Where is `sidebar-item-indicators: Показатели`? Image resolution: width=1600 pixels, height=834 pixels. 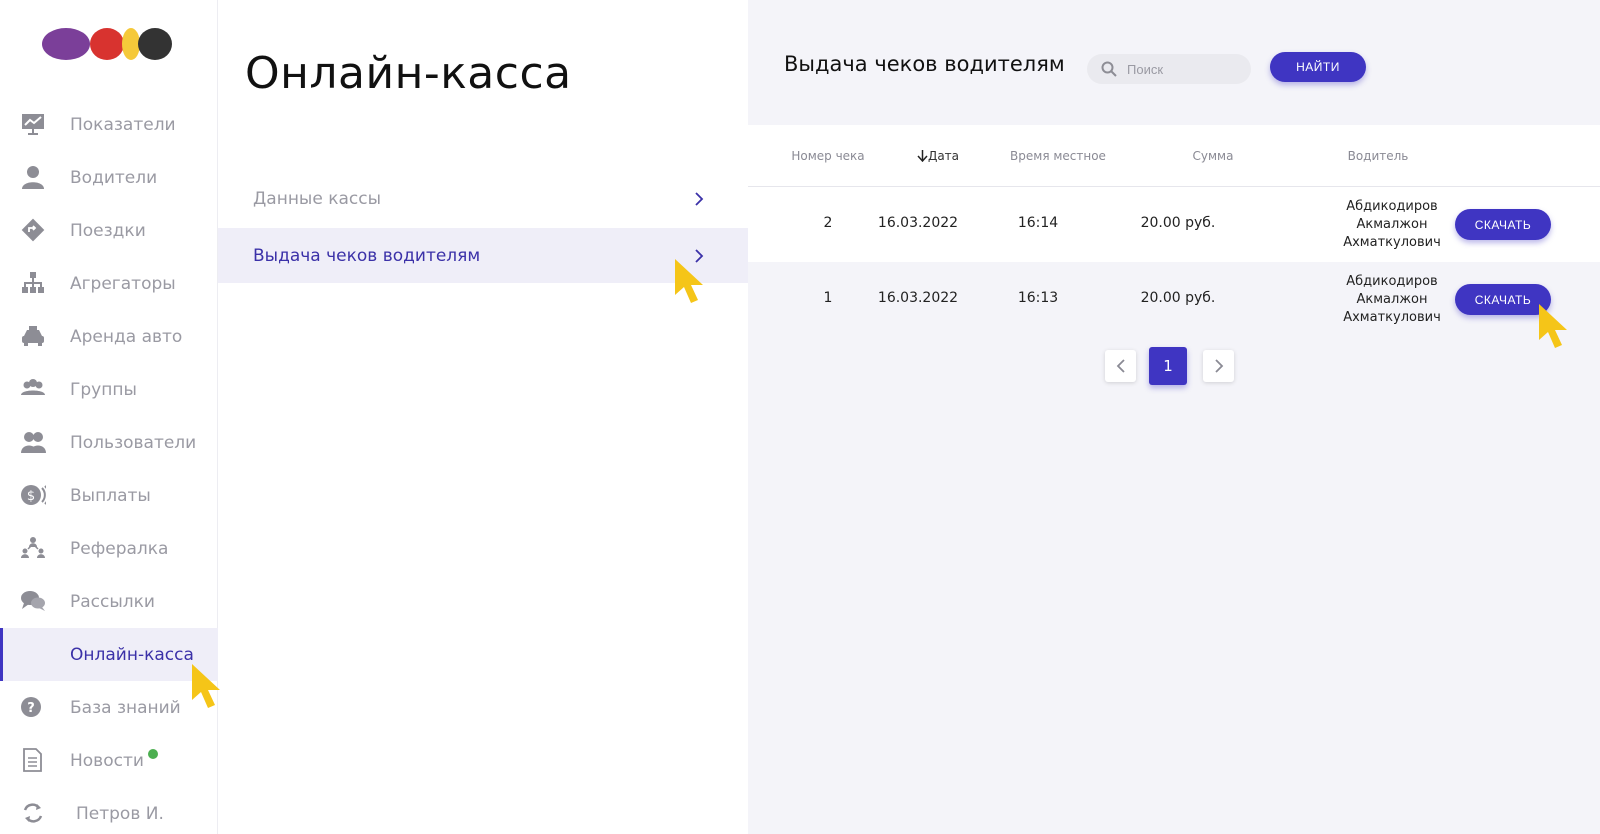
sidebar-item-indicators: Показатели is located at coordinates (109, 124).